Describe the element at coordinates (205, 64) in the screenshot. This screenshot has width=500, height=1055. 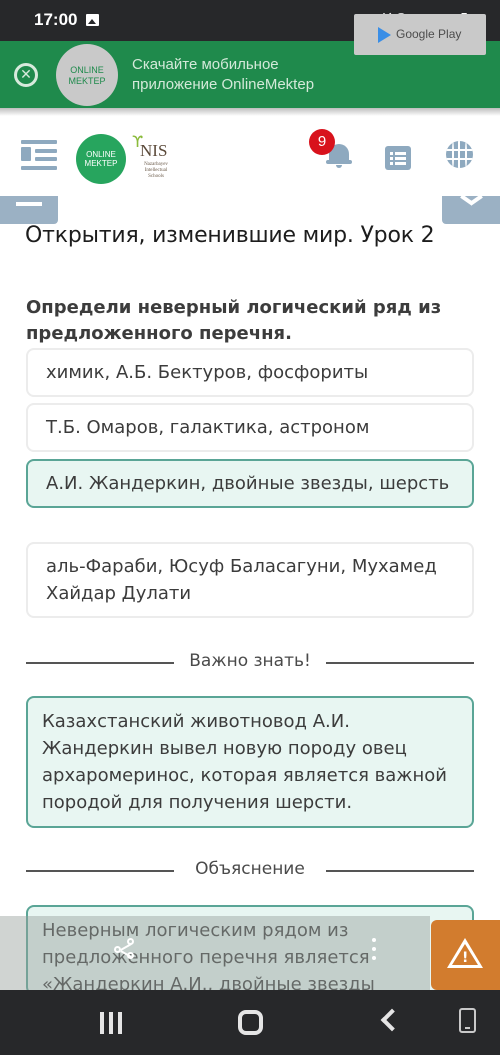
I see `banner-text-line1: Скачайте мобильное` at that location.